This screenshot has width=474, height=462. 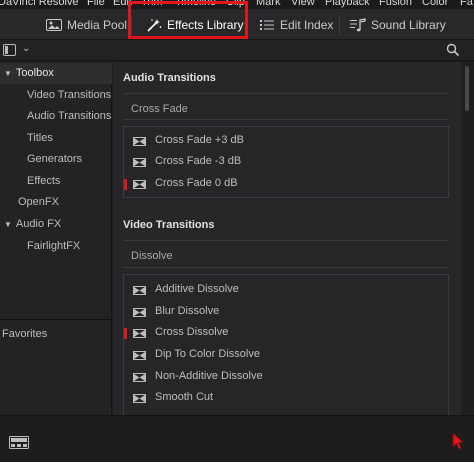 I want to click on effect-item-cross-fade-0db: Cross Fade 0 dB, so click(x=286, y=184).